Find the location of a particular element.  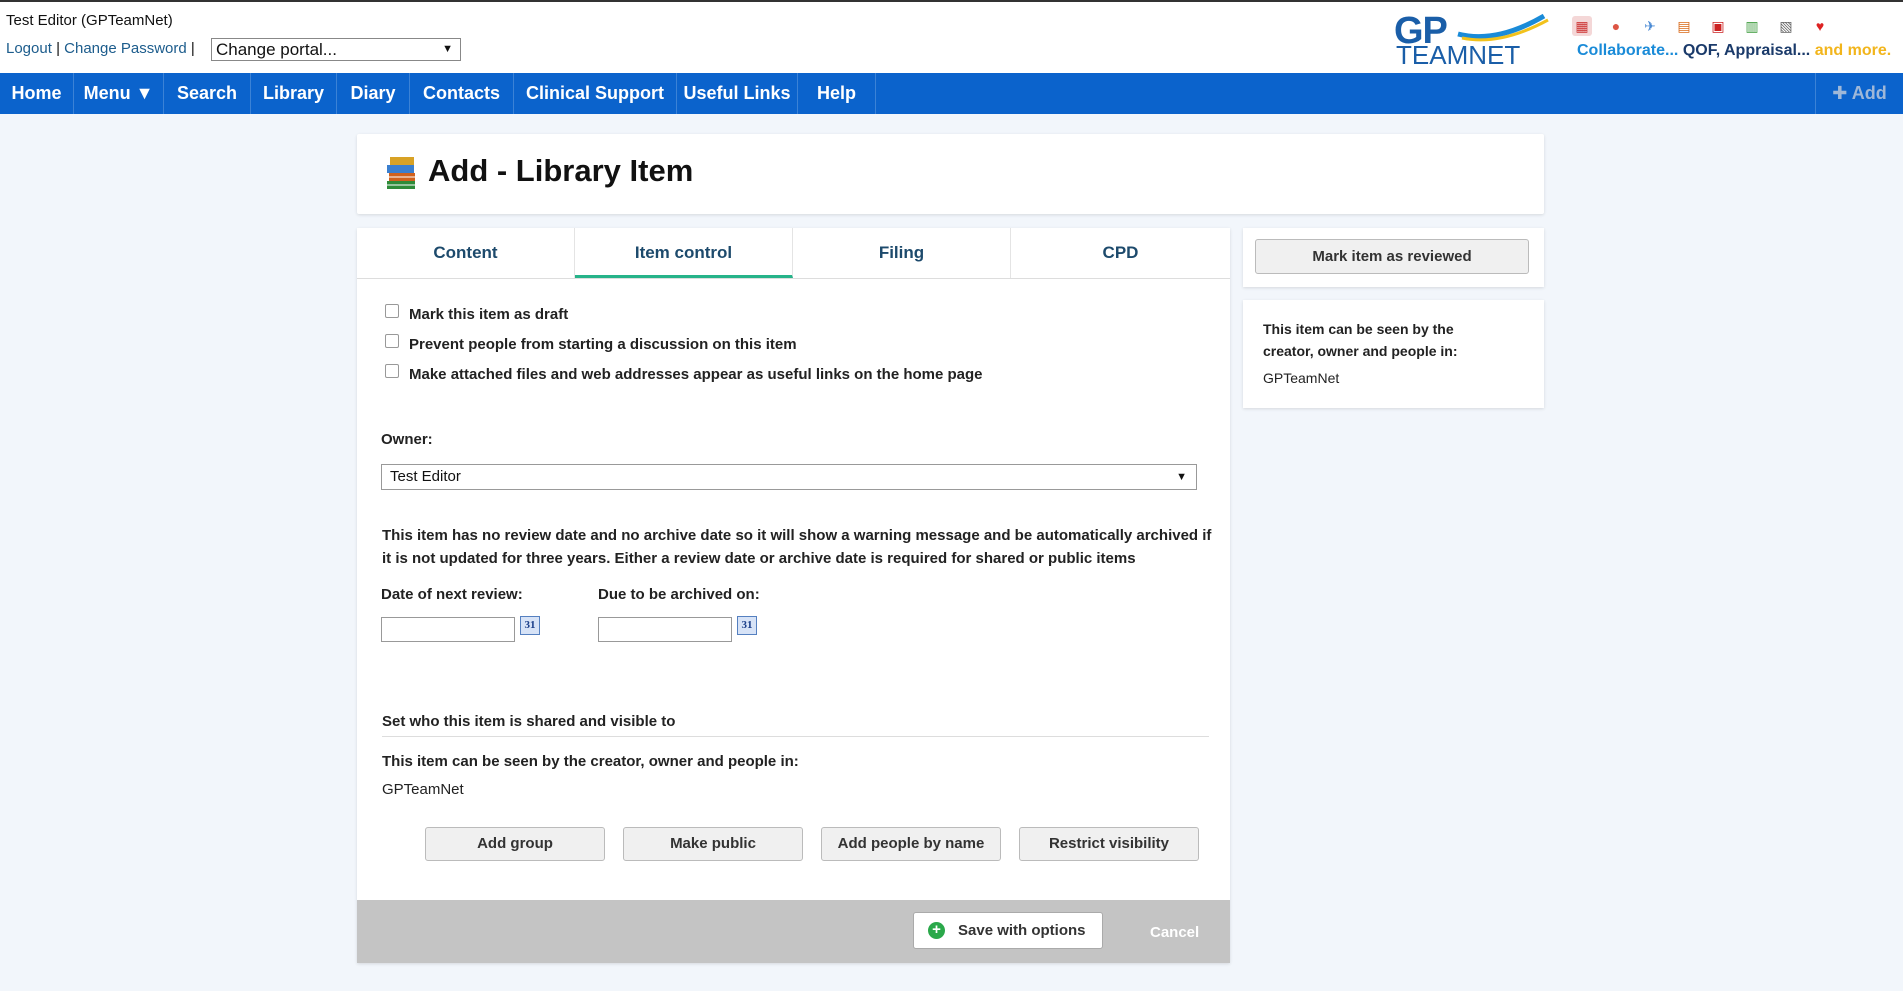

mark-reviewed-button: Mark item as reviewed is located at coordinates (1392, 256).